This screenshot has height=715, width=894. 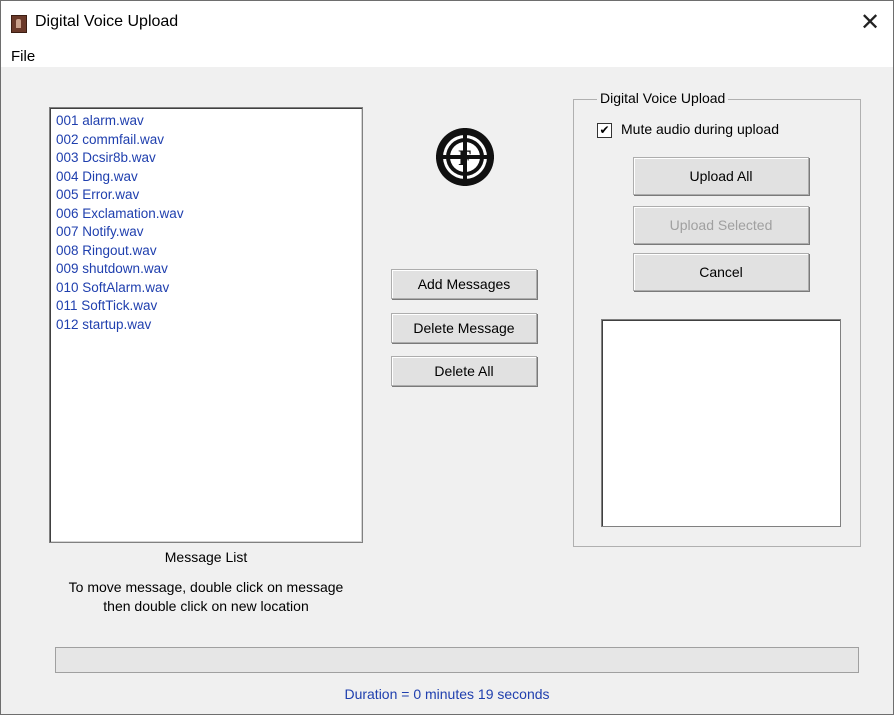 What do you see at coordinates (870, 23) in the screenshot?
I see `close-button: ✕` at bounding box center [870, 23].